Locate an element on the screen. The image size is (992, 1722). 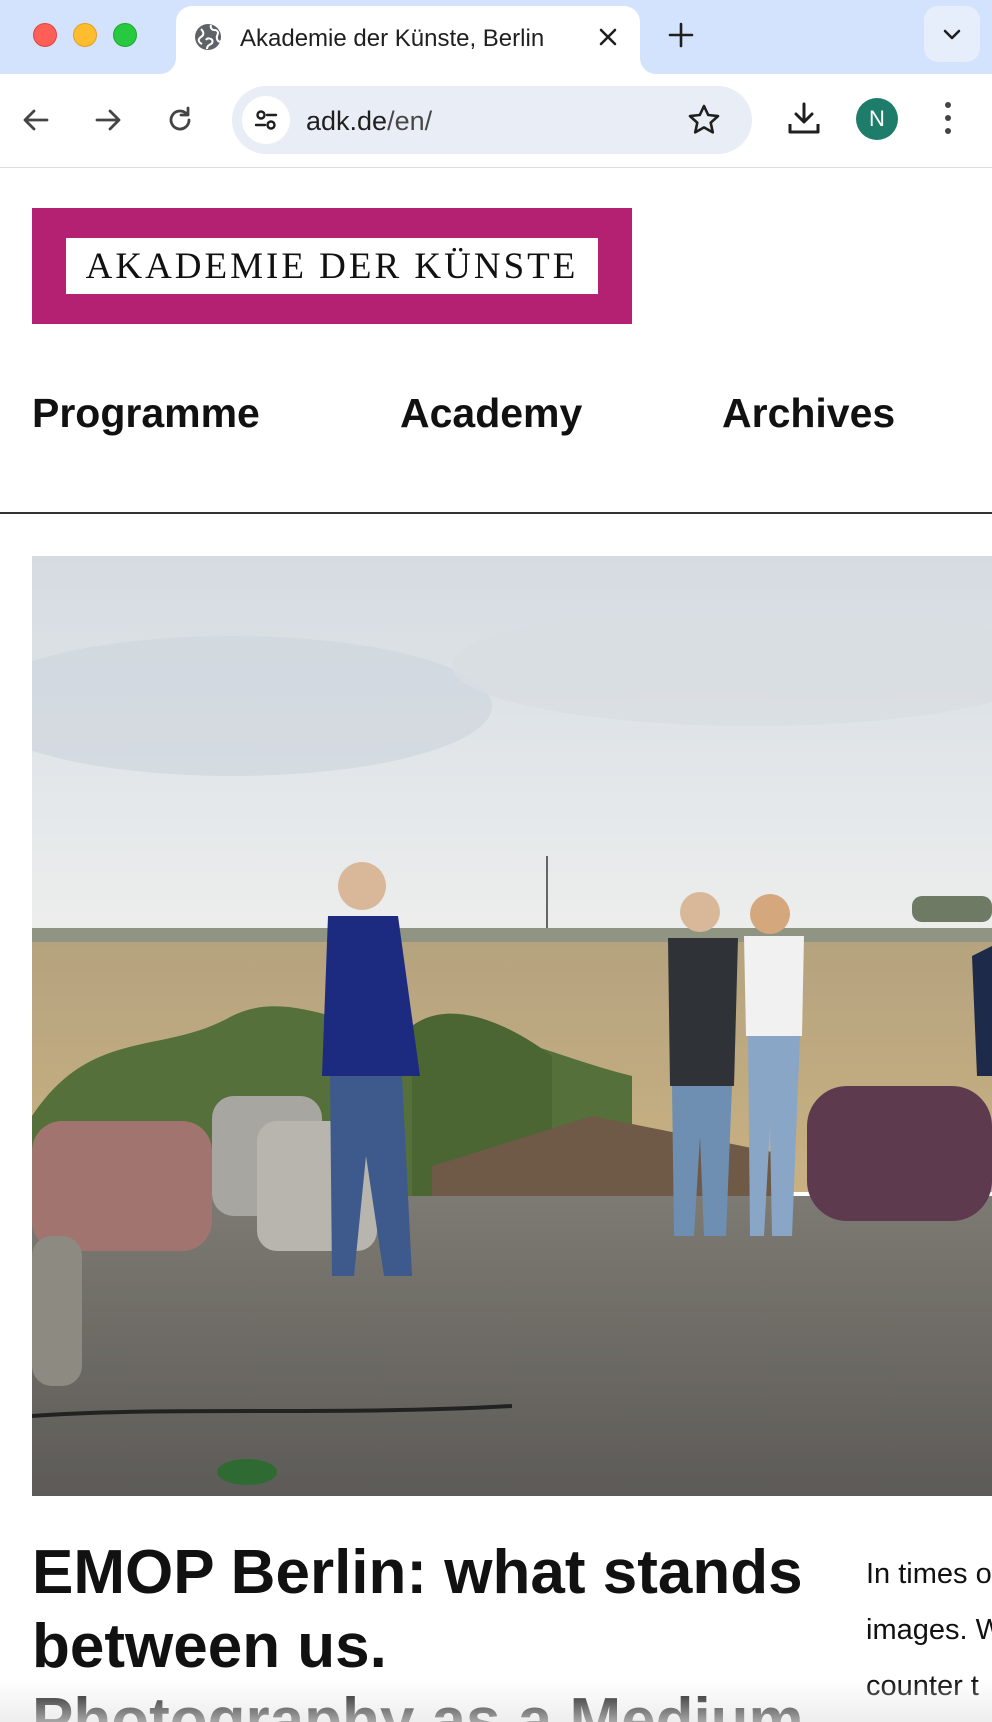
tune-icon is located at coordinates (266, 120).